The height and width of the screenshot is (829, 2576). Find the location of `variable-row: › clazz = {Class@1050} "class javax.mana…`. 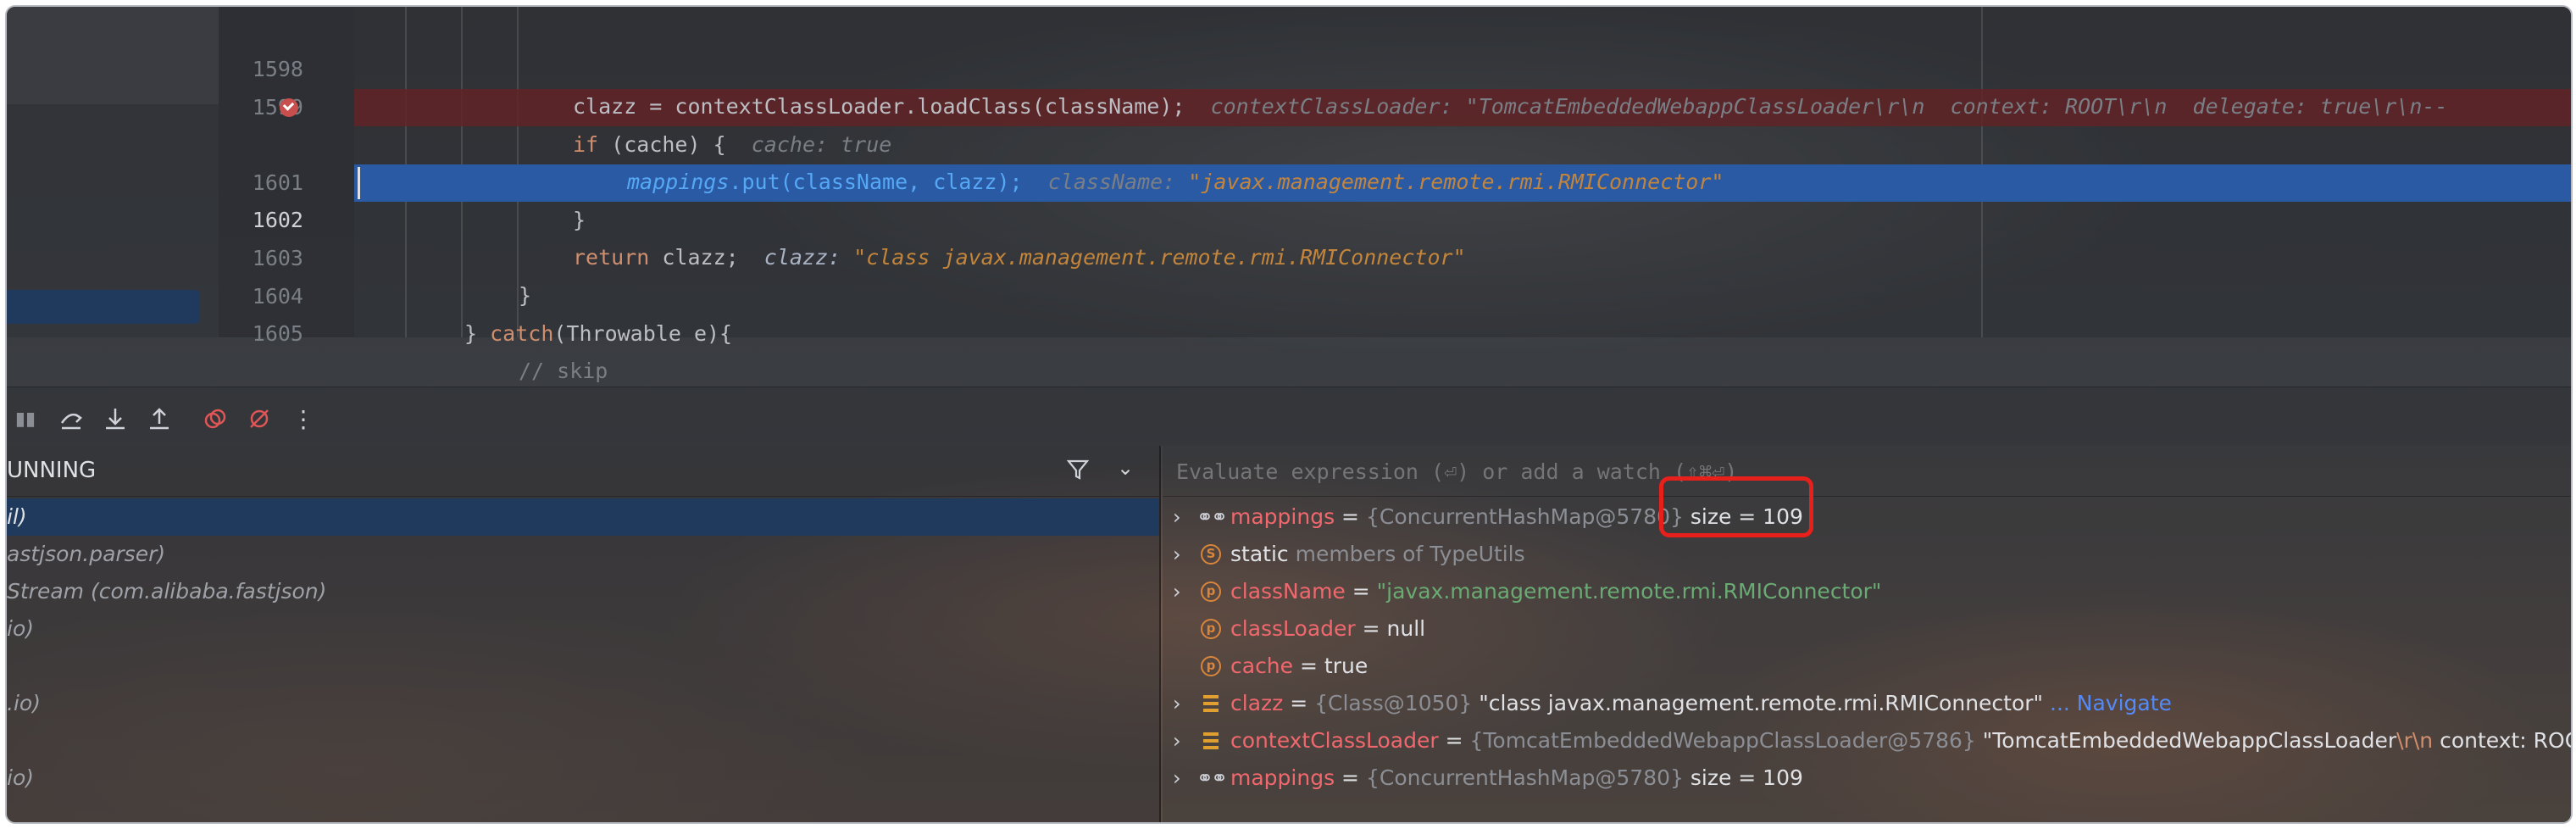

variable-row: › clazz = {Class@1050} "class javax.mana… is located at coordinates (1867, 703).